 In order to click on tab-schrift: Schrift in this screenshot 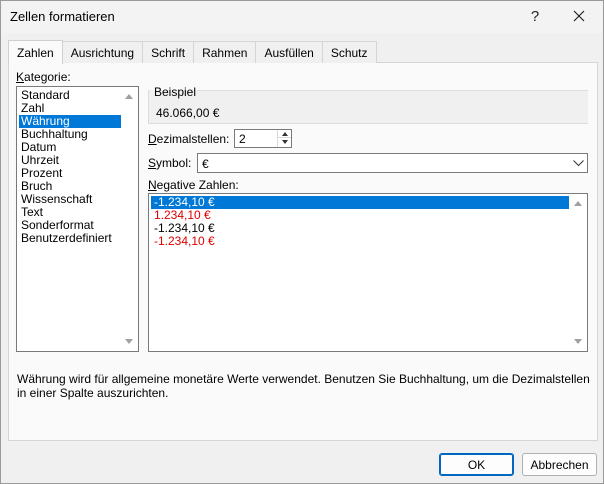, I will do `click(168, 52)`.